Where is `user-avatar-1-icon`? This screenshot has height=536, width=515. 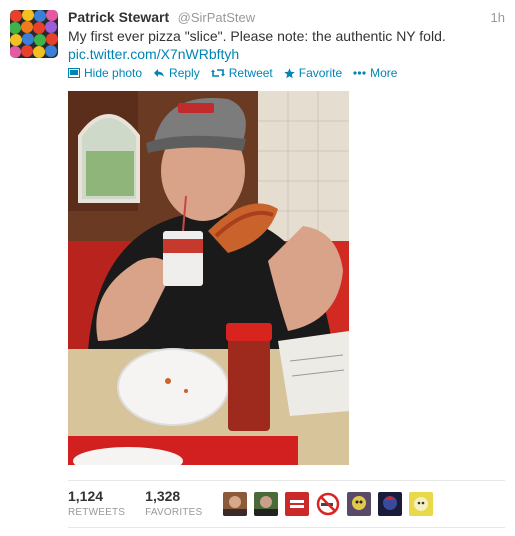 user-avatar-1-icon is located at coordinates (235, 504).